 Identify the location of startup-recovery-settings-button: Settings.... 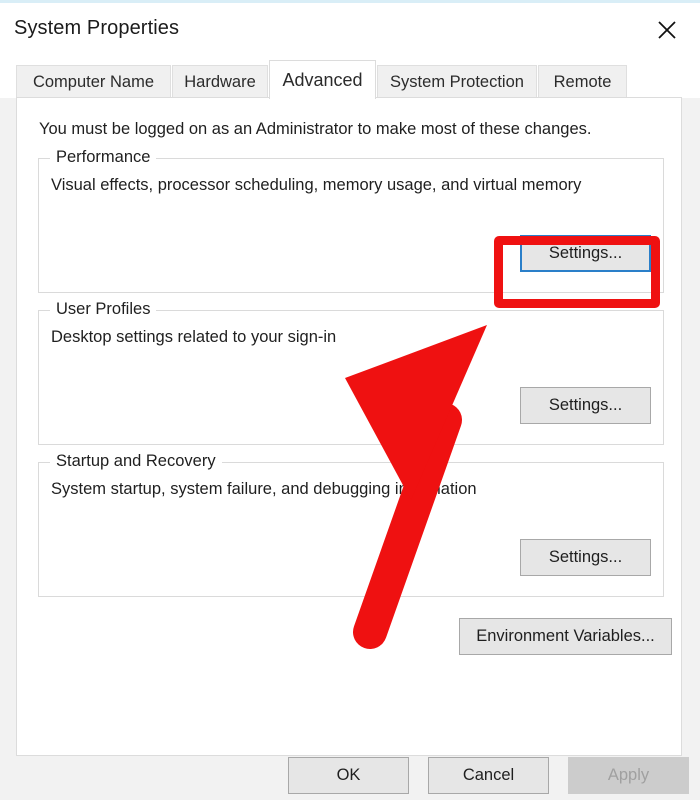
(585, 557).